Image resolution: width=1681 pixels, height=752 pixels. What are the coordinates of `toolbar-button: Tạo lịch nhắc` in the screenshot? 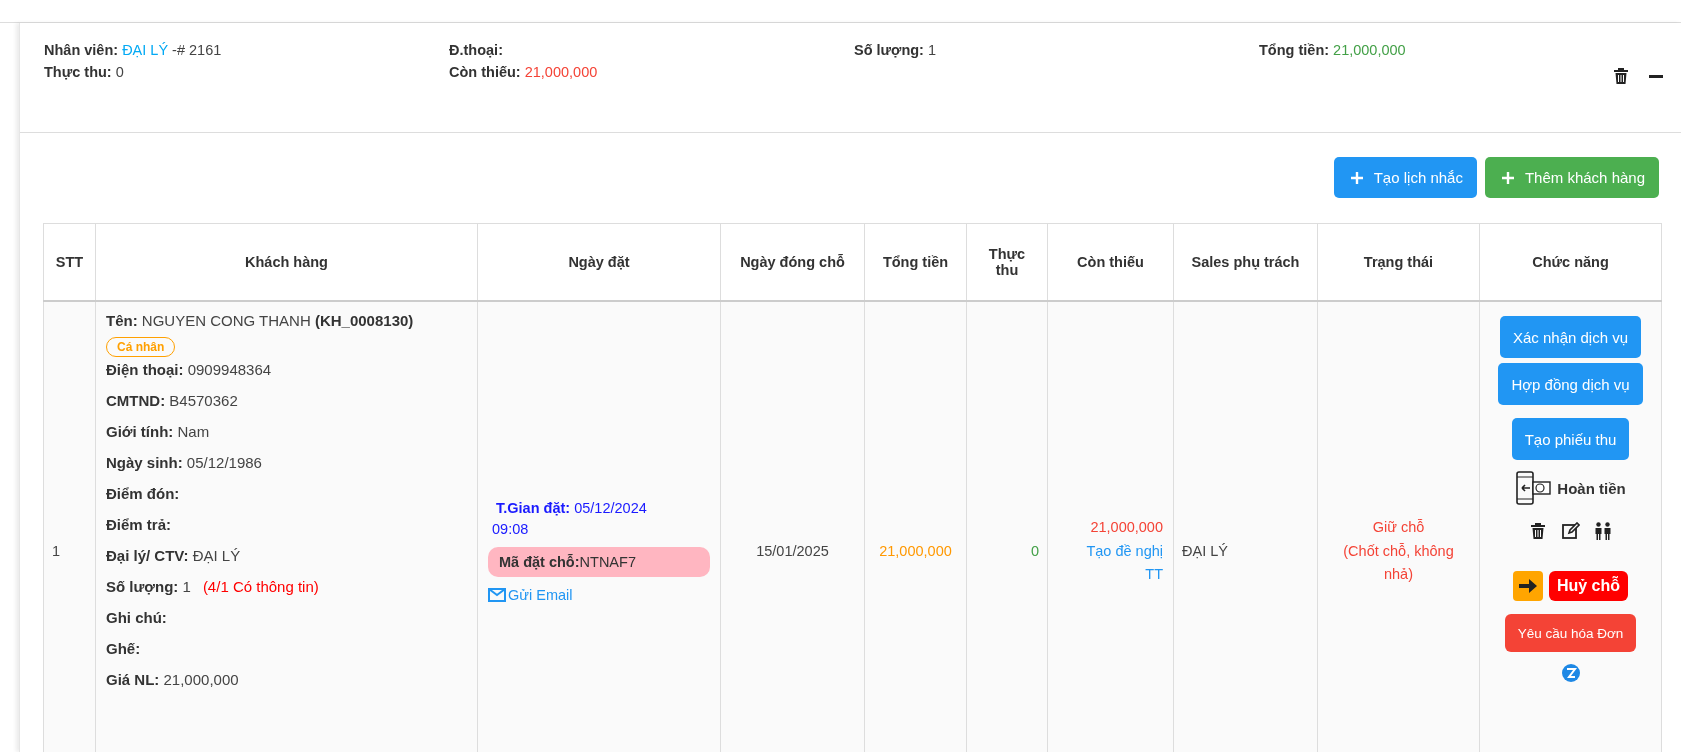 It's located at (1405, 177).